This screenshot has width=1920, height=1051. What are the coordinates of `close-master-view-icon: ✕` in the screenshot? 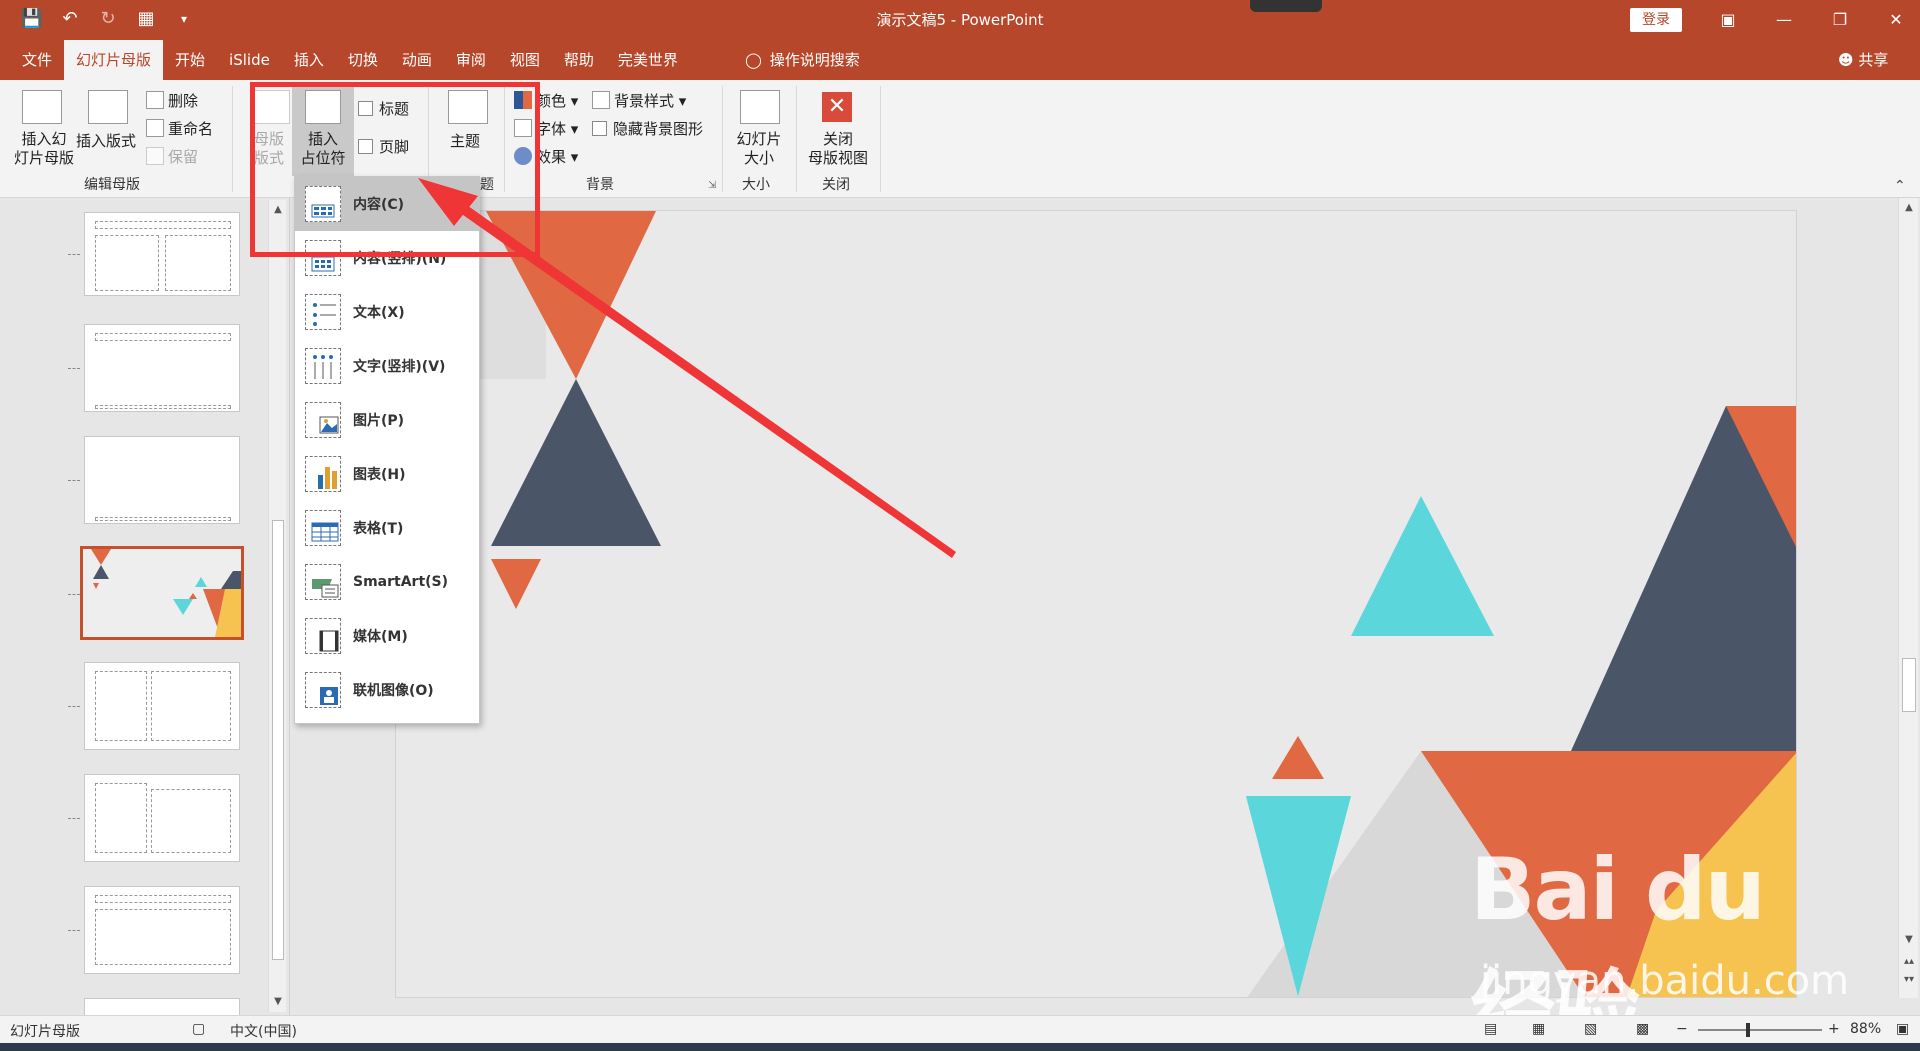 It's located at (837, 107).